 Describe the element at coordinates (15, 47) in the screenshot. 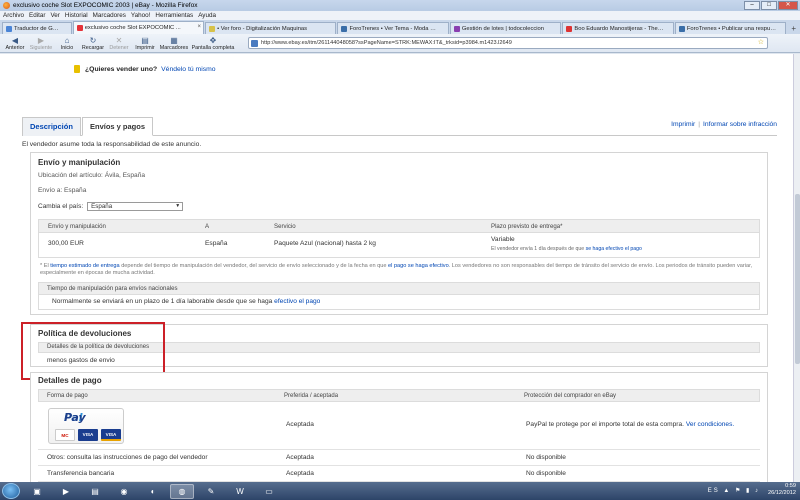

I see `back-label: Anterior` at that location.